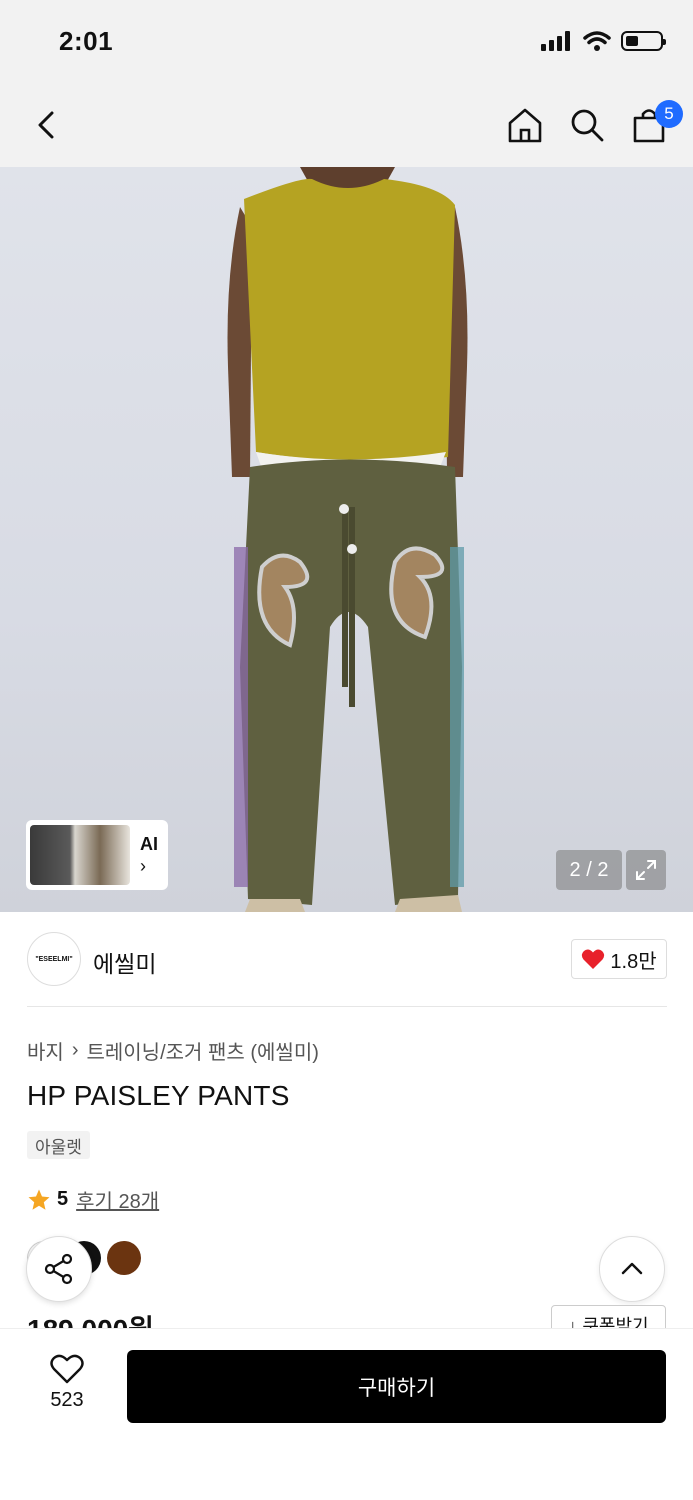 The height and width of the screenshot is (1500, 693). I want to click on product-title: HP PAISLEY PANTS, so click(158, 1095).